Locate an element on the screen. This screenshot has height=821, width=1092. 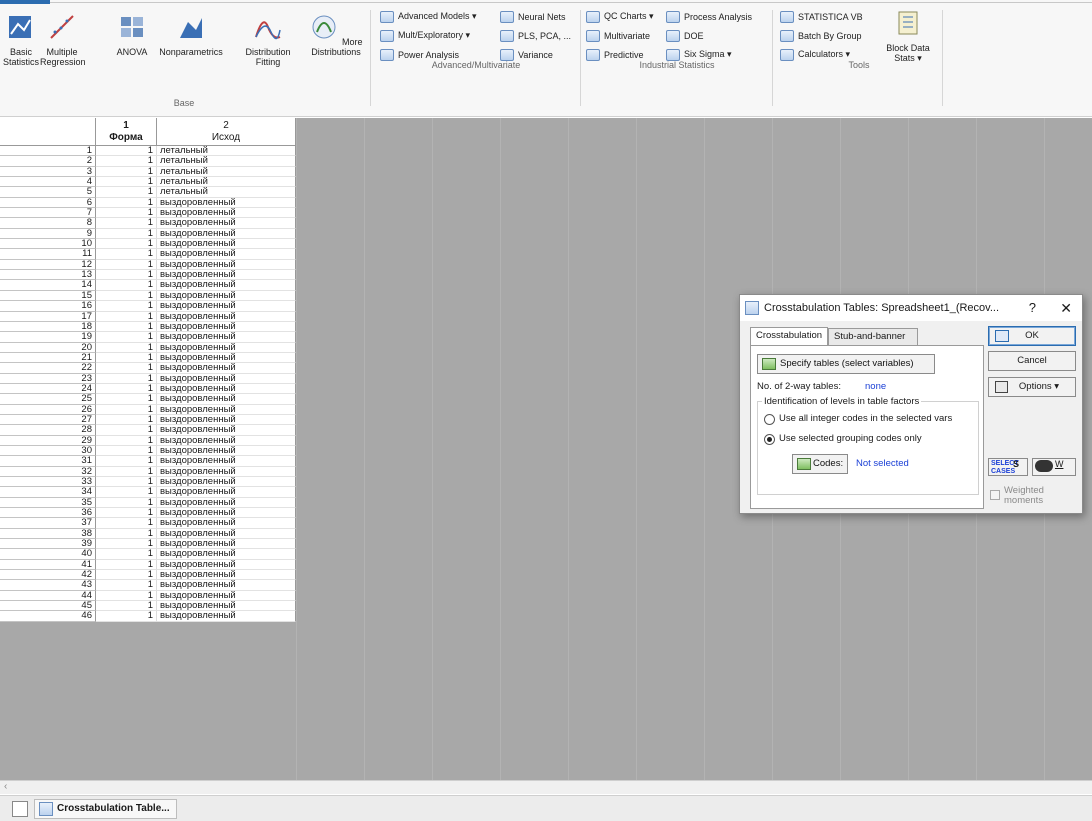
process-analysis-button: Process Analysis is located at coordinates (709, 16).